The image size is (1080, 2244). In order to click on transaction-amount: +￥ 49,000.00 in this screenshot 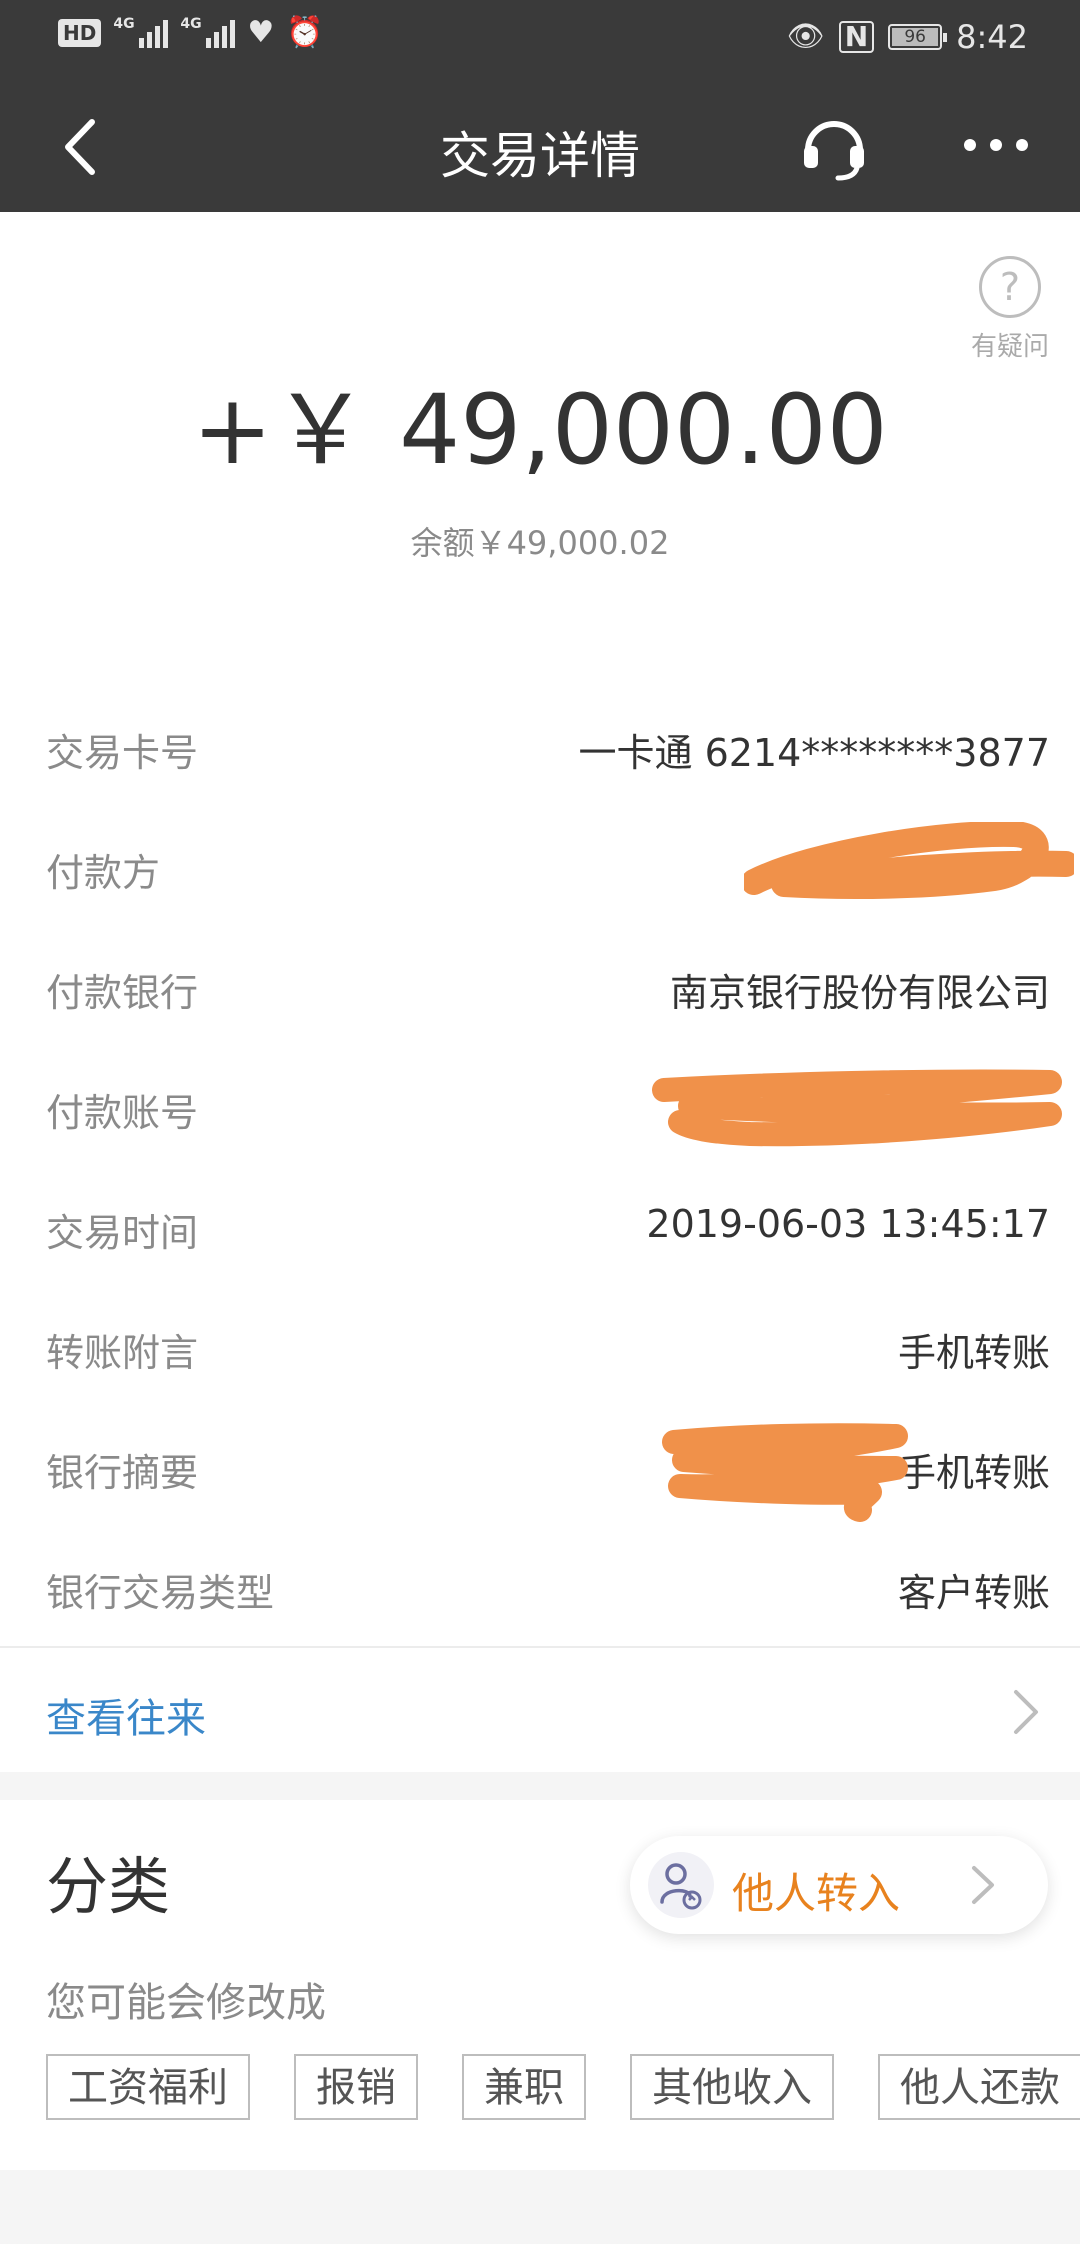, I will do `click(540, 430)`.